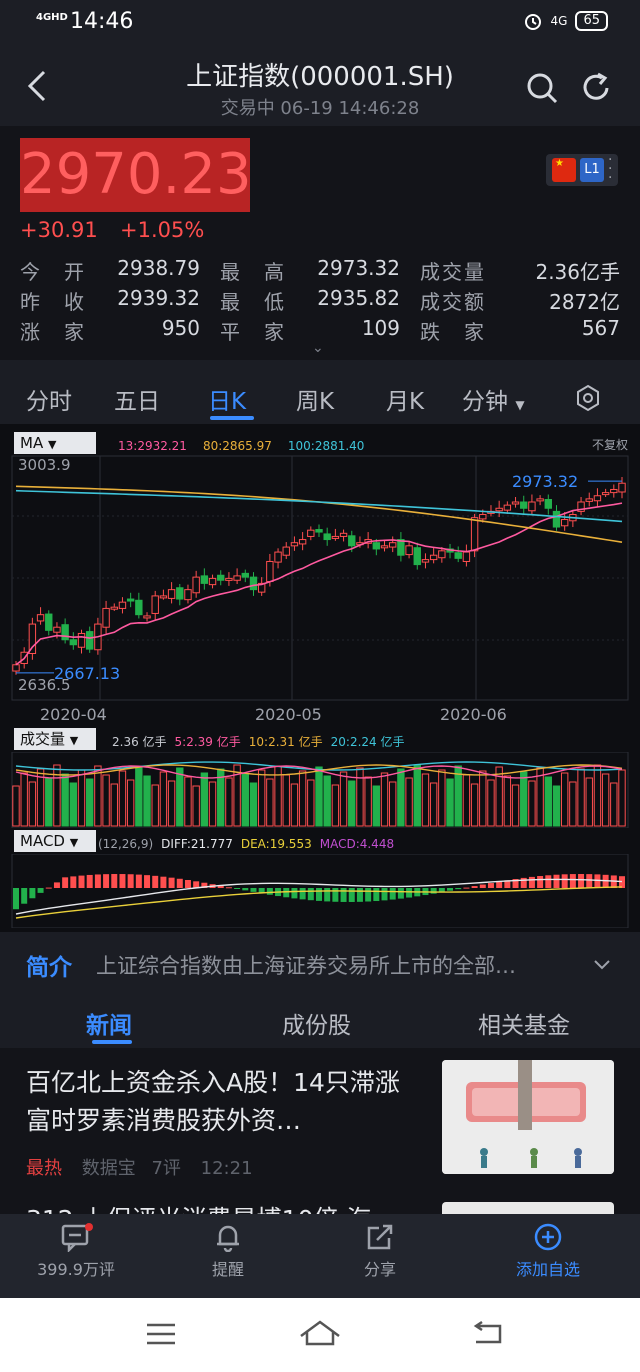 The width and height of the screenshot is (640, 1372). I want to click on tab-intraday: 分时, so click(49, 399).